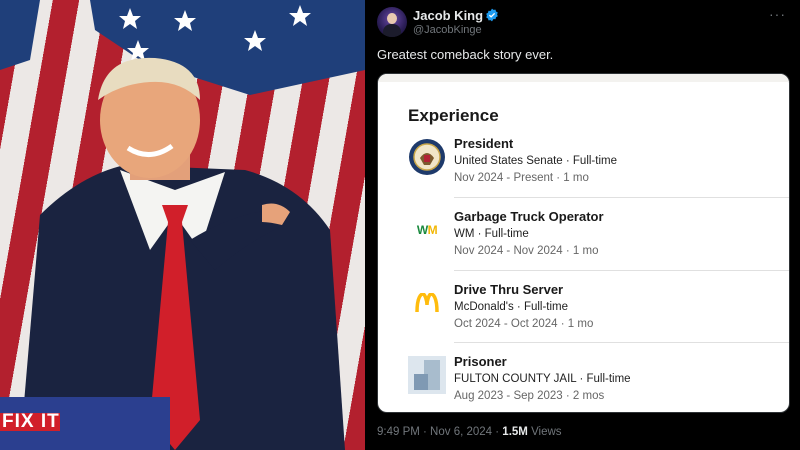 The image size is (800, 450). I want to click on views-label: Views, so click(544, 432).